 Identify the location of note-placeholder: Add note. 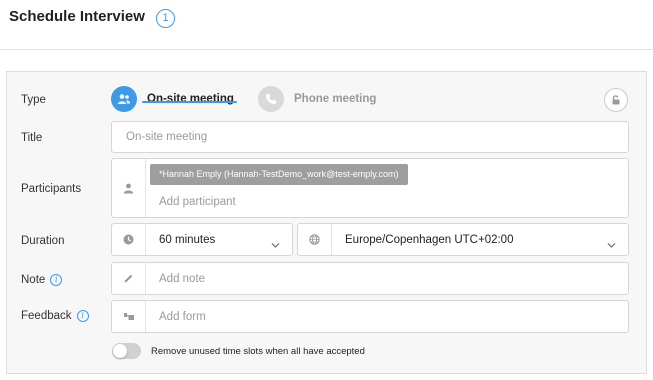
(182, 279).